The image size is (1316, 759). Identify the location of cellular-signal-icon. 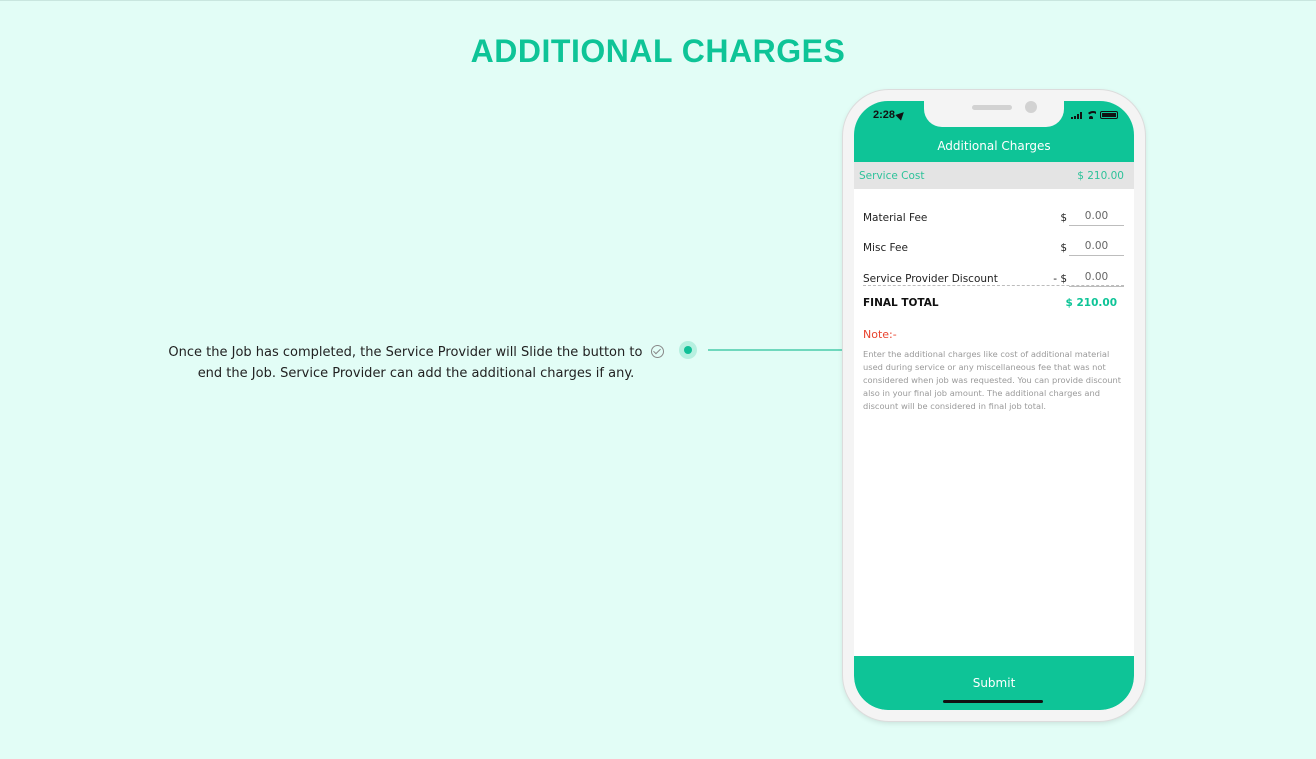
(1076, 115).